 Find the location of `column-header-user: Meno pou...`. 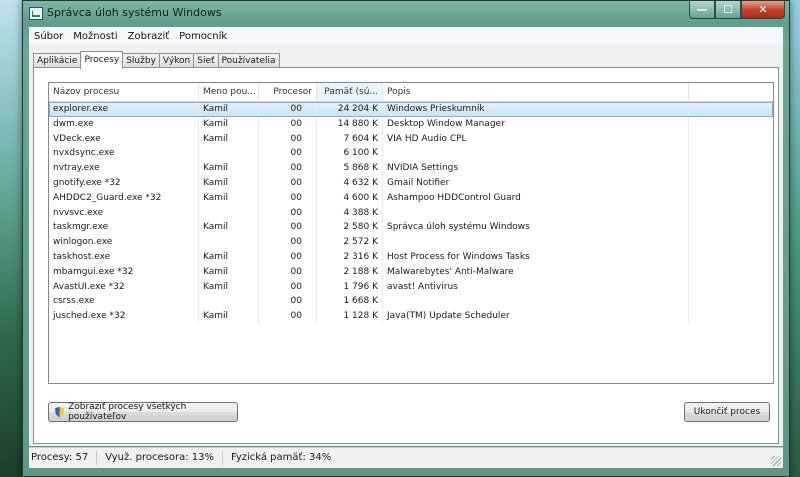

column-header-user: Meno pou... is located at coordinates (229, 92).